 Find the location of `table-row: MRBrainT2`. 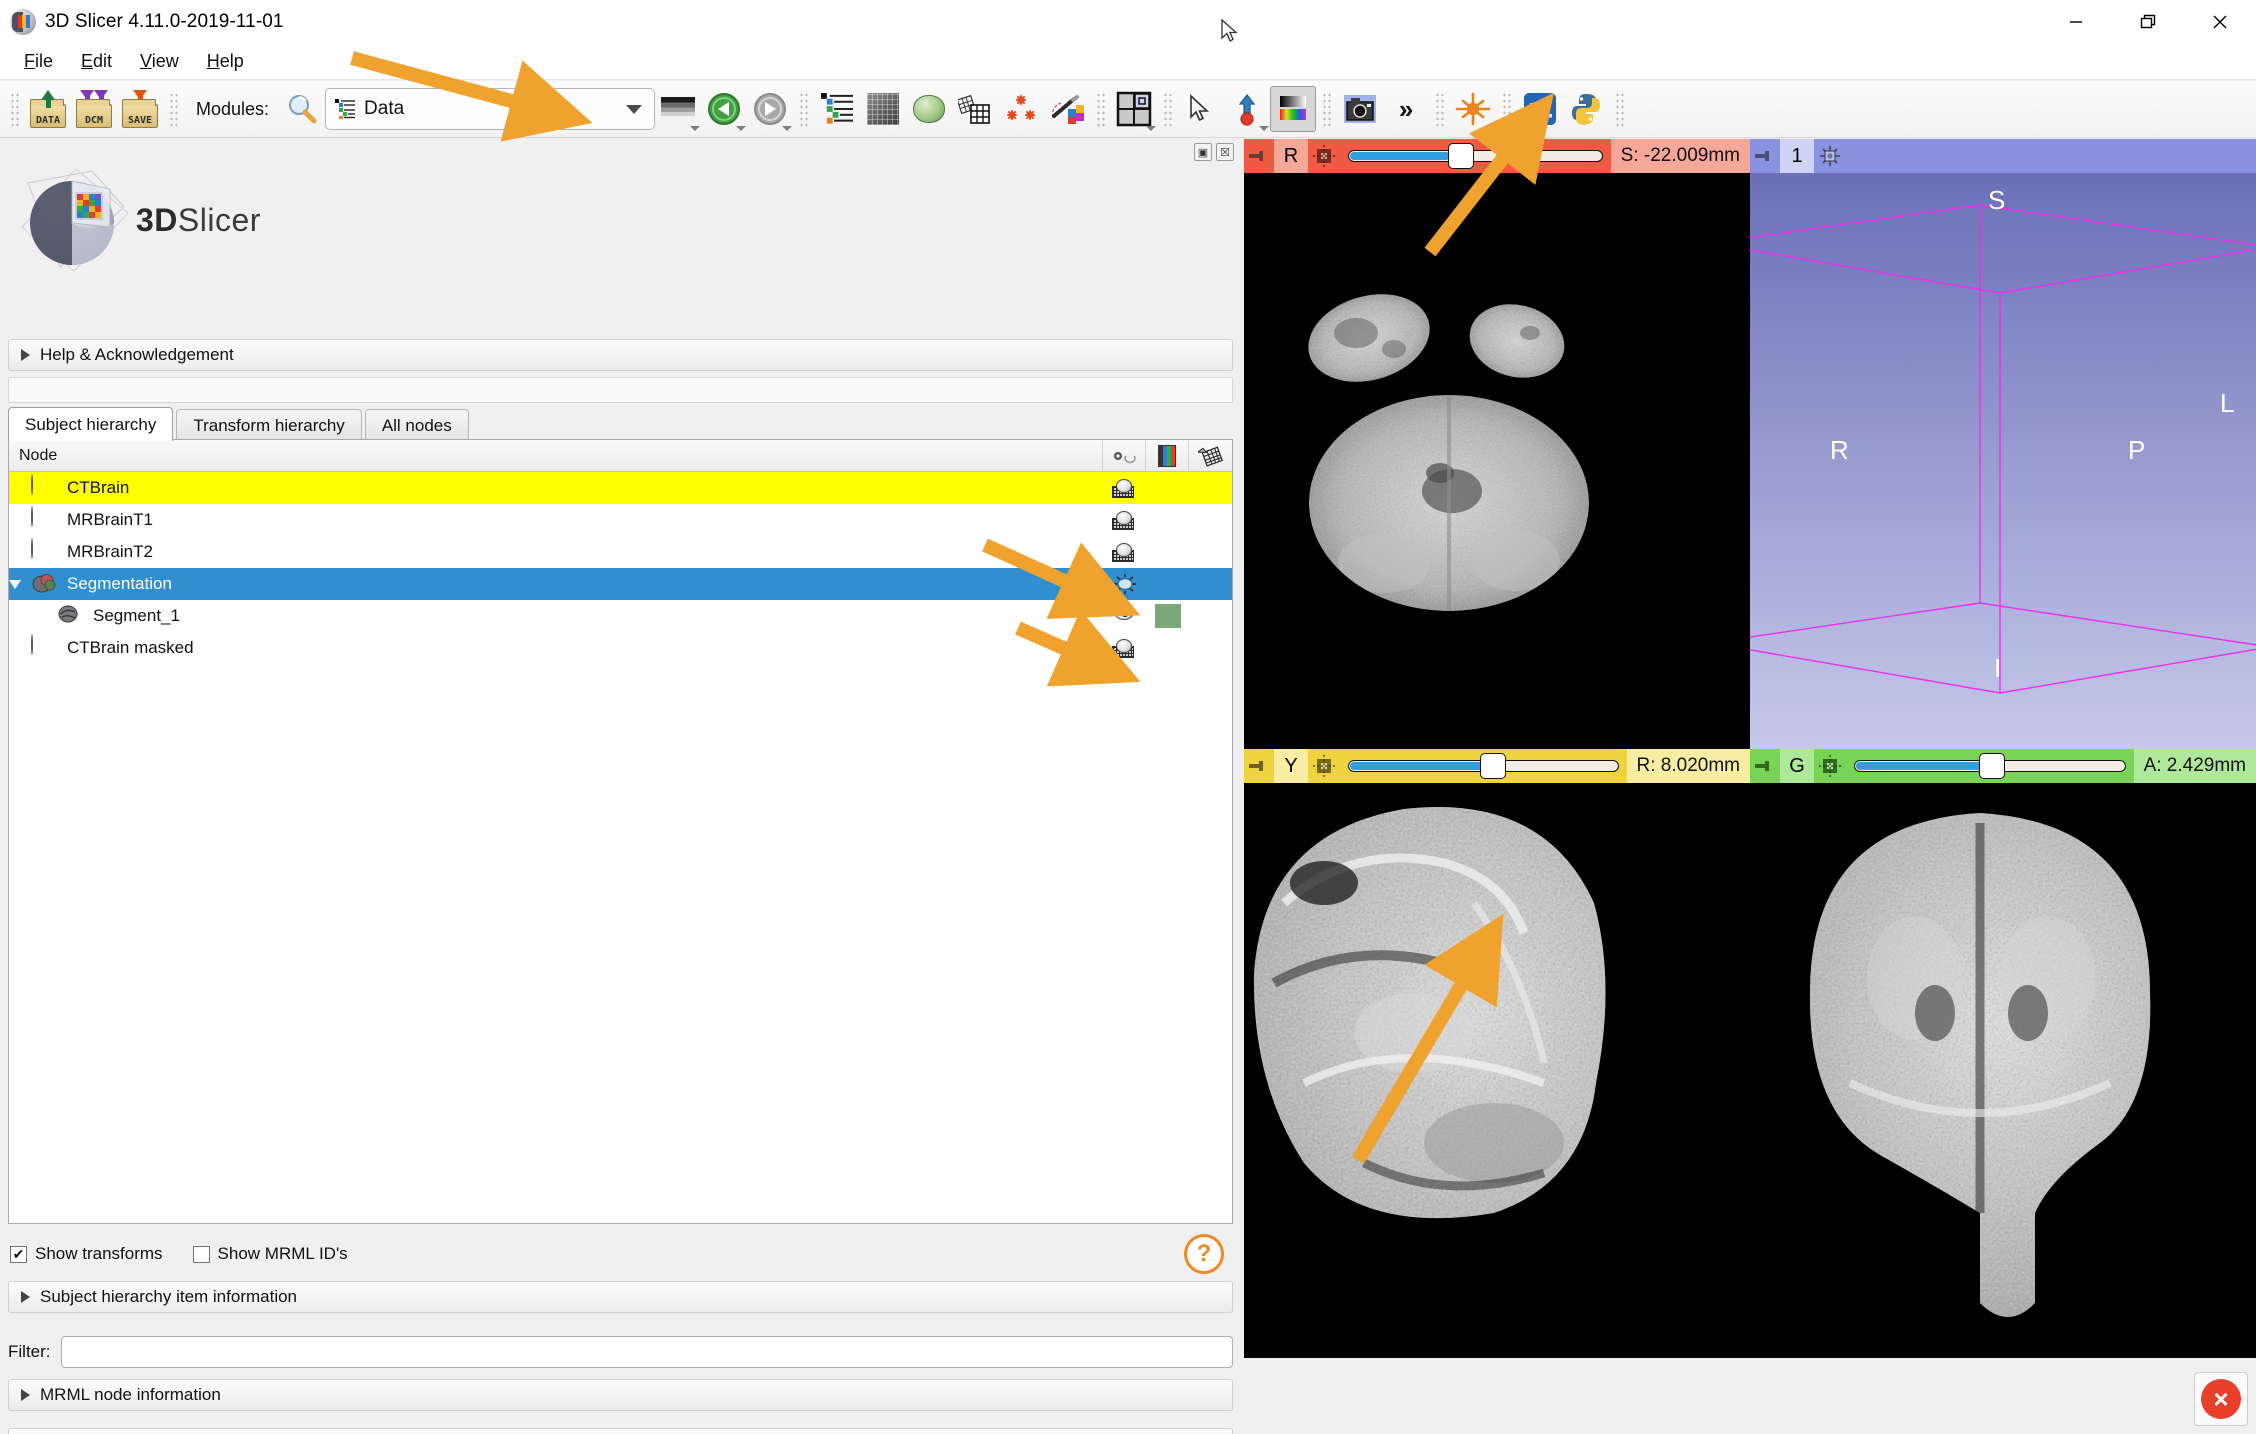

table-row: MRBrainT2 is located at coordinates (620, 552).